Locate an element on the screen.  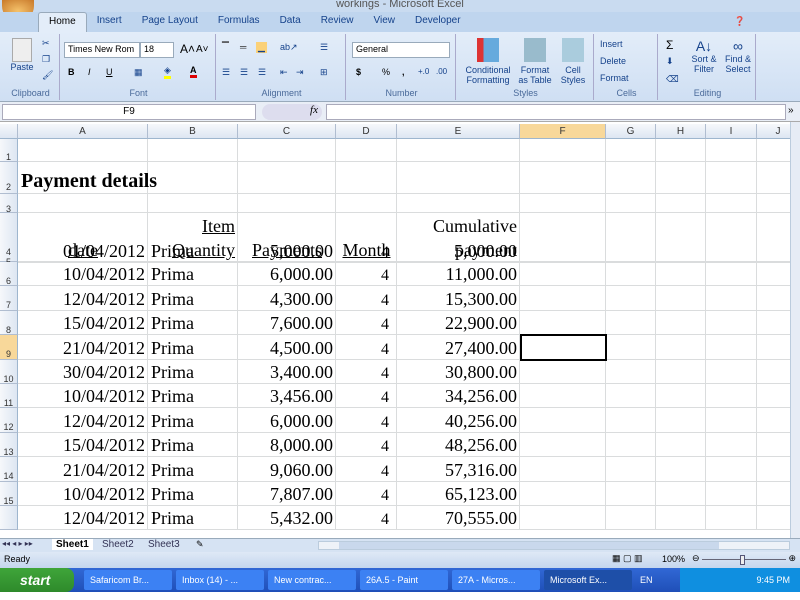
name-box: F9 is located at coordinates (129, 112).